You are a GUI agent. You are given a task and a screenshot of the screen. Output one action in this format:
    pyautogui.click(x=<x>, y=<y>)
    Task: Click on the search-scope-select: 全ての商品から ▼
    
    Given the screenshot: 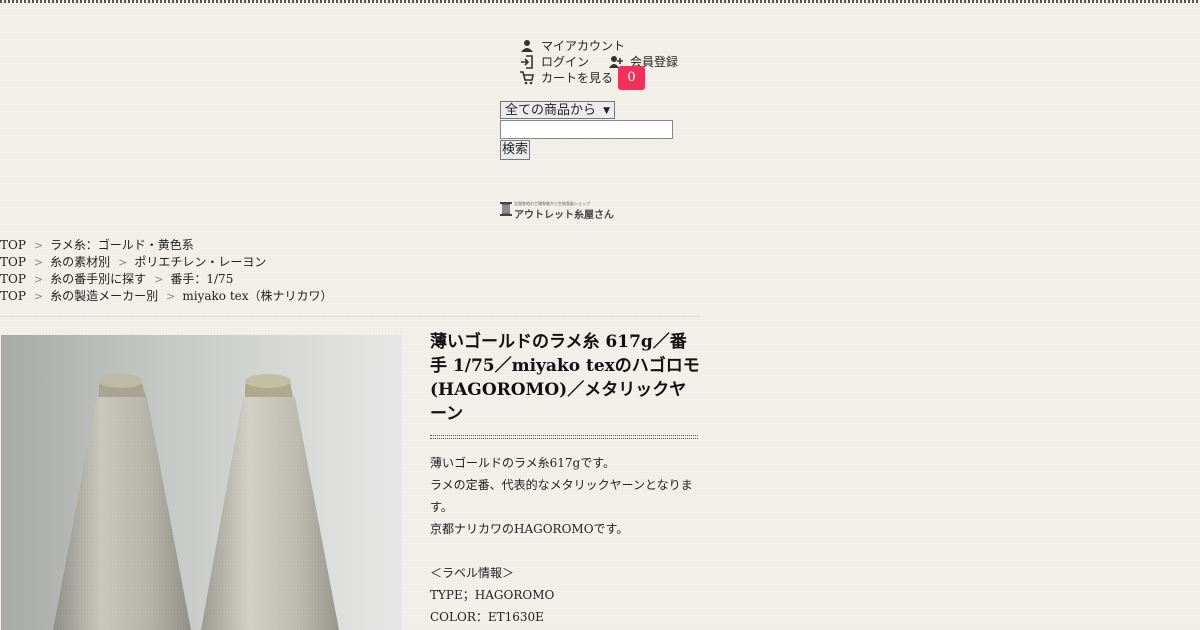 What is the action you would take?
    pyautogui.click(x=557, y=110)
    